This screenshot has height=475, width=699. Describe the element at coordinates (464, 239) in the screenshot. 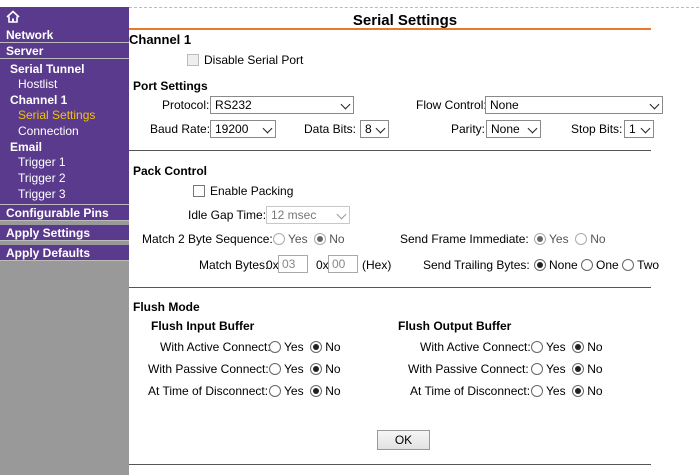

I see `send-frame-label: Send Frame Immediate:` at that location.